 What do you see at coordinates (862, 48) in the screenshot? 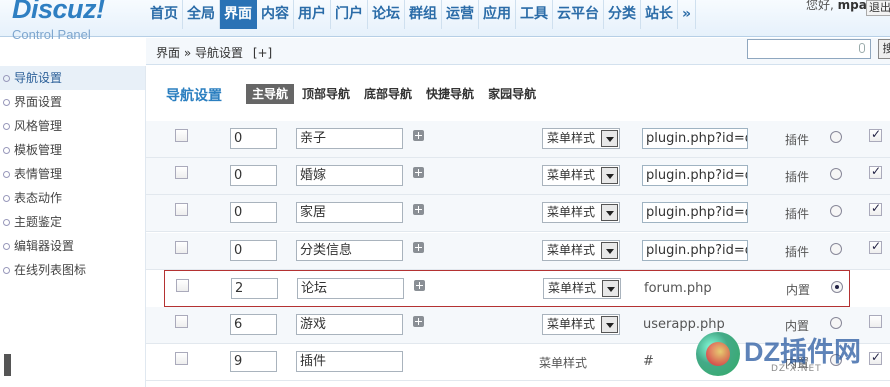
I see `microphone-icon` at bounding box center [862, 48].